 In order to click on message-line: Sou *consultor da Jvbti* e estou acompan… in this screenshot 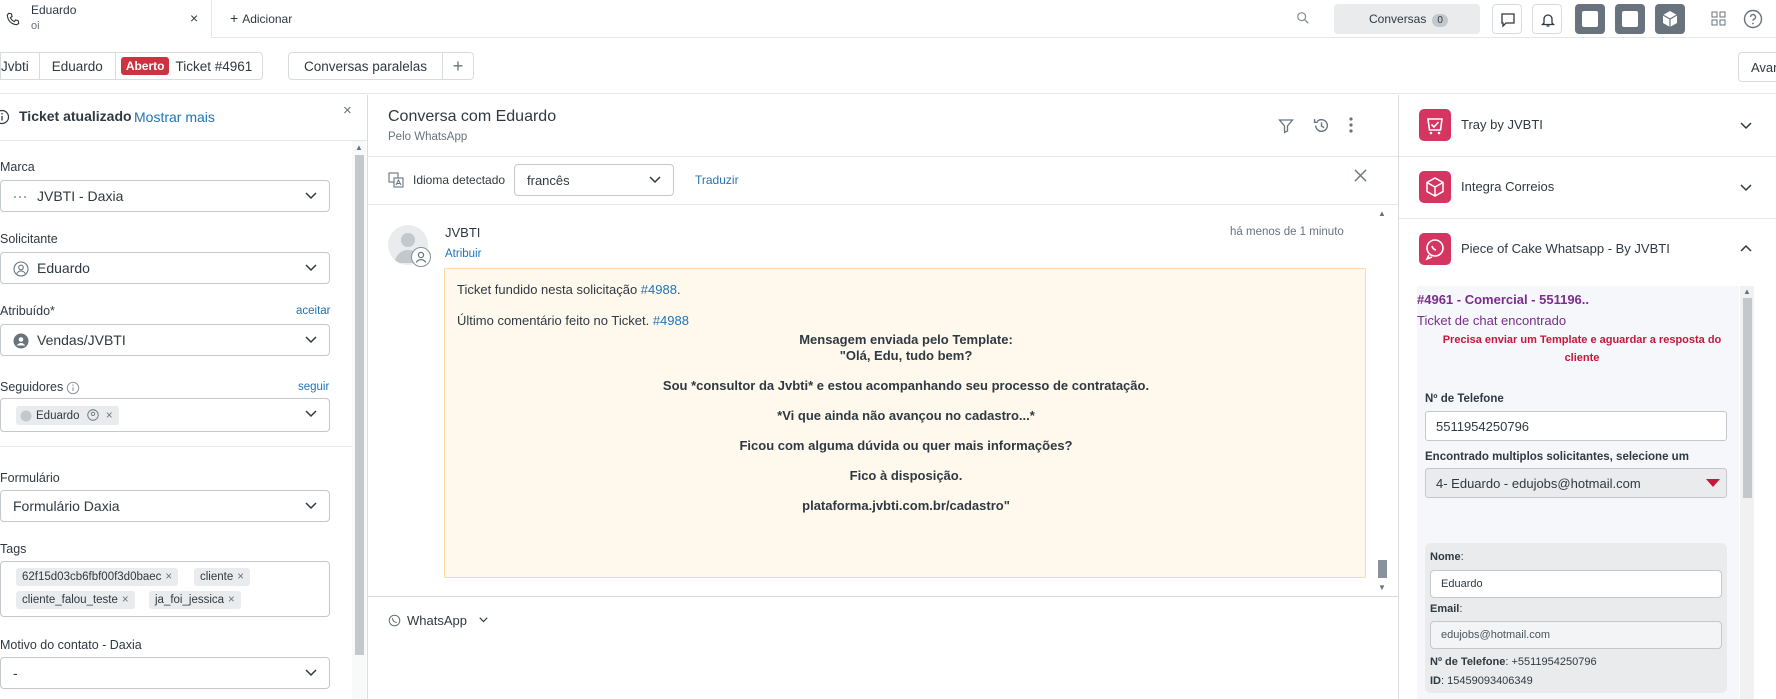, I will do `click(906, 385)`.